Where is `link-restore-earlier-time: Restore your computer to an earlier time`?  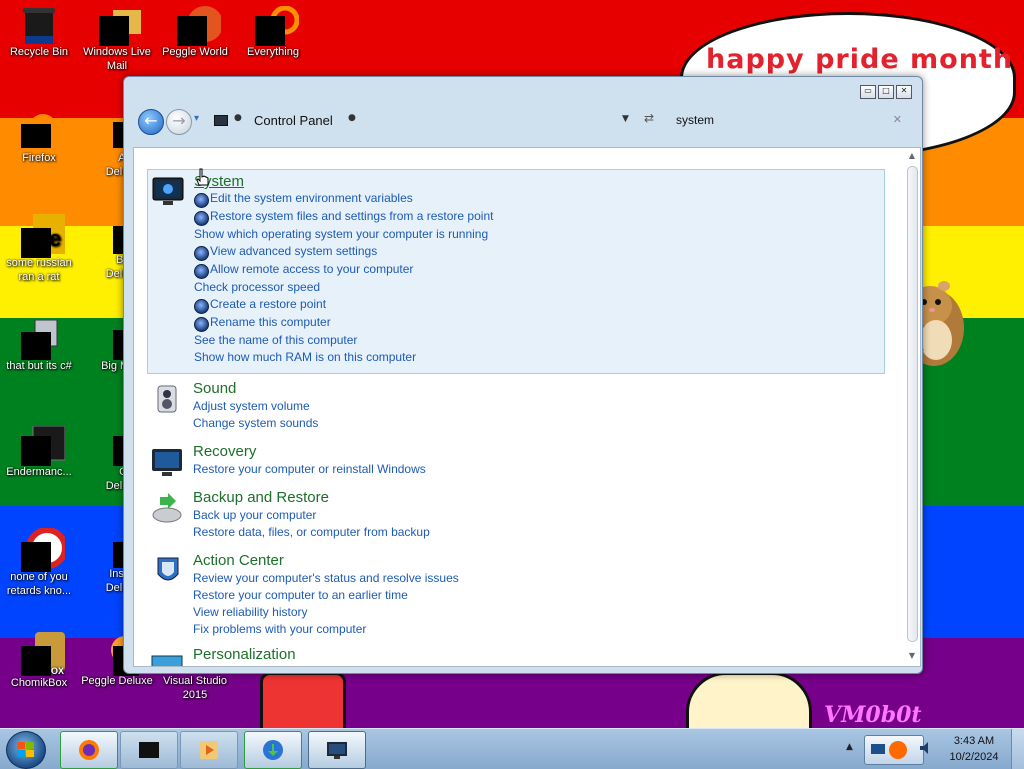 link-restore-earlier-time: Restore your computer to an earlier time is located at coordinates (300, 595).